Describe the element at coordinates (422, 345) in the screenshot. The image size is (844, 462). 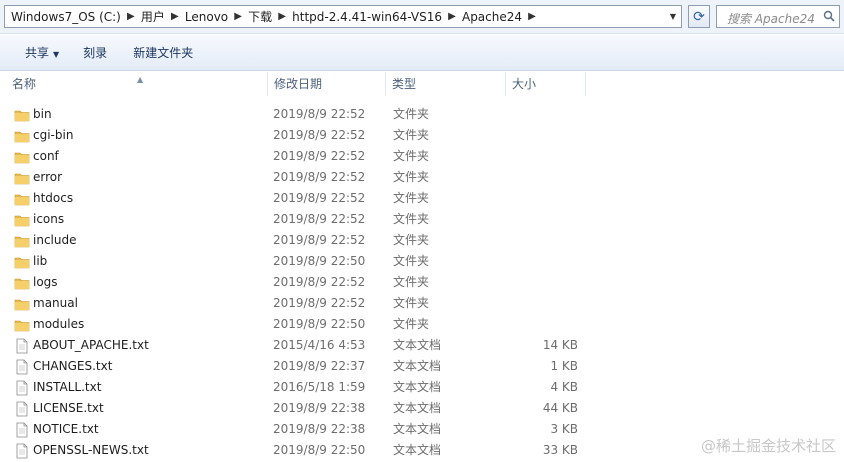
I see `file-row: ABOUT_APACHE.txt 2015/4/16 4:53 文本文档 14 KB` at that location.